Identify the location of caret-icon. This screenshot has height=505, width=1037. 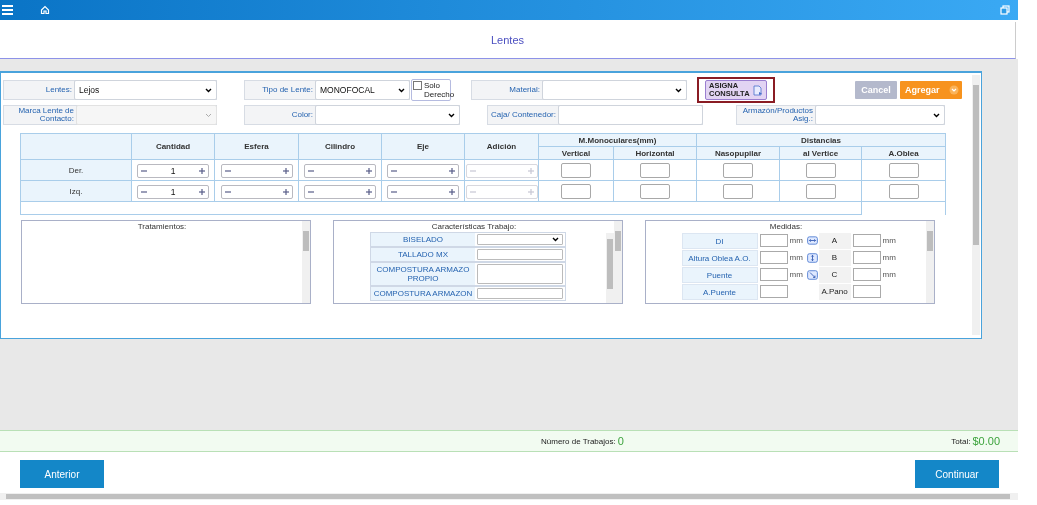
(954, 90).